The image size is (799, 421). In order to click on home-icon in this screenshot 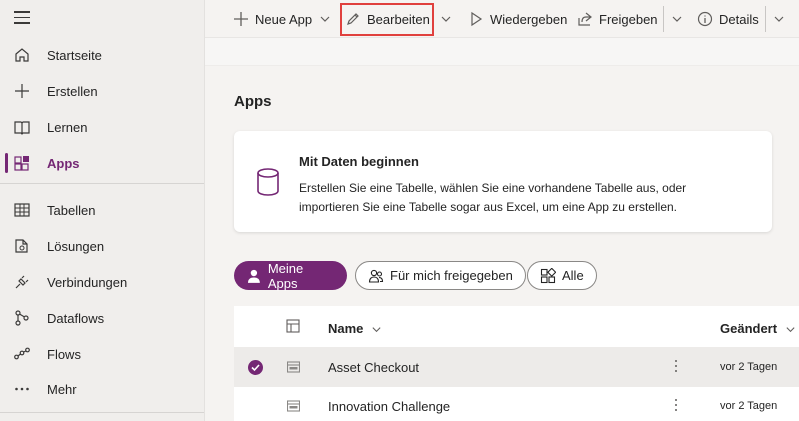, I will do `click(22, 55)`.